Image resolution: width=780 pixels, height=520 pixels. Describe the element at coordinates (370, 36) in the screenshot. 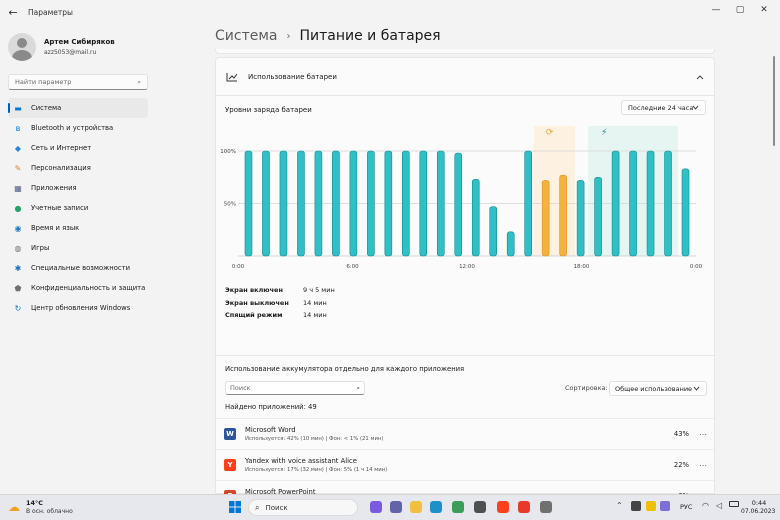

I see `page-title: Питание и батарея` at that location.